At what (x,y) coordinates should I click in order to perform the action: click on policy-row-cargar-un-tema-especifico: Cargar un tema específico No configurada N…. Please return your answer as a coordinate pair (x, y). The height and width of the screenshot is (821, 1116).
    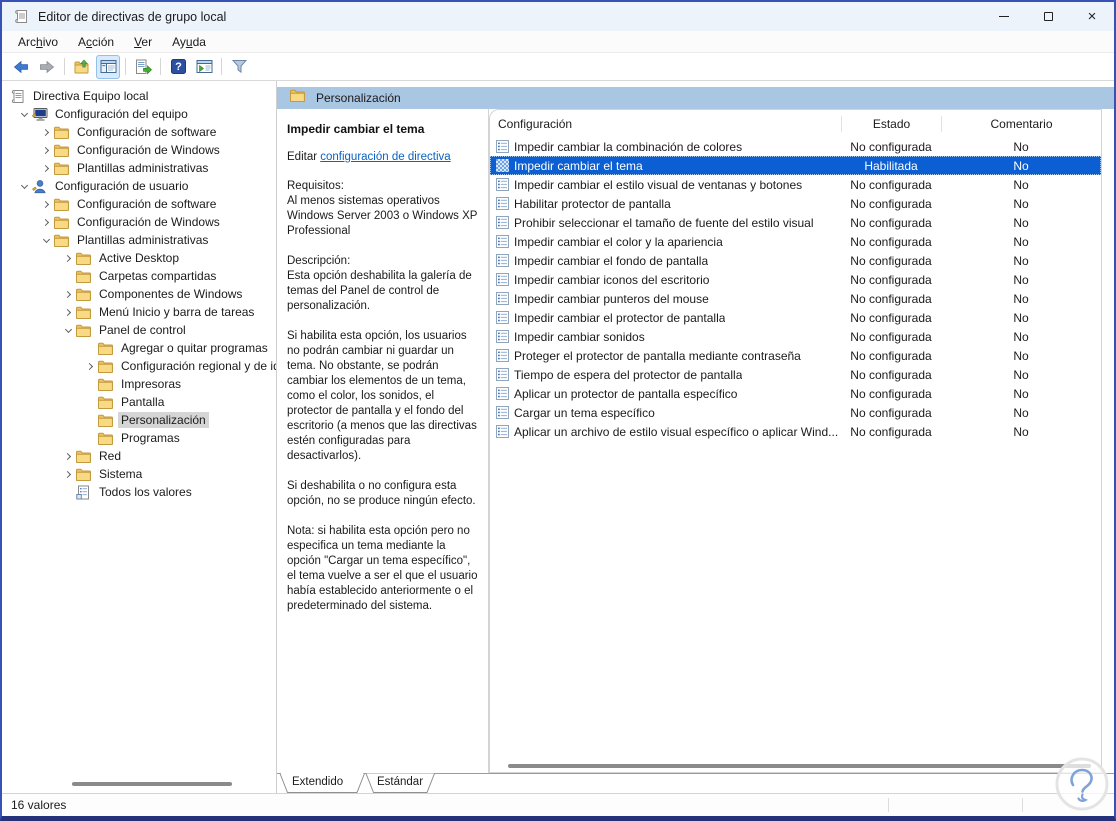
    Looking at the image, I should click on (795, 412).